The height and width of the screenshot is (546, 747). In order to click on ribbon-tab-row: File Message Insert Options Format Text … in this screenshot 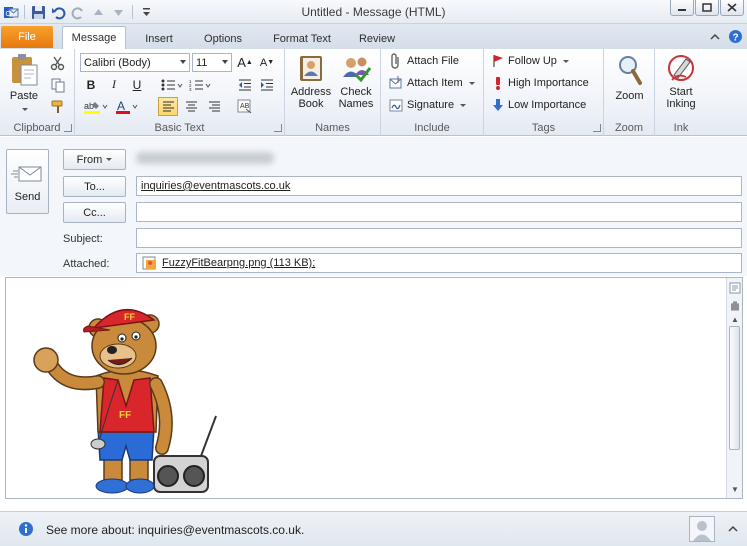, I will do `click(373, 36)`.